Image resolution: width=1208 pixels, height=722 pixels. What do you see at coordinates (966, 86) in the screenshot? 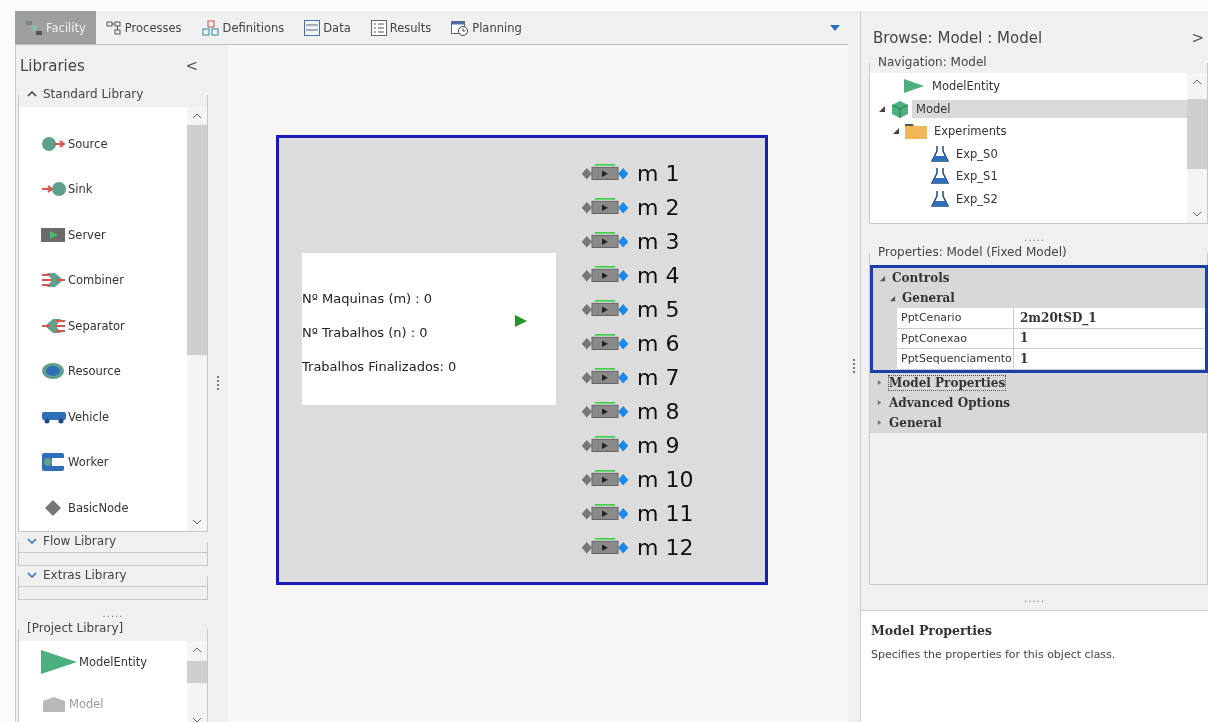
I see `tree-item: ModelEntity` at bounding box center [966, 86].